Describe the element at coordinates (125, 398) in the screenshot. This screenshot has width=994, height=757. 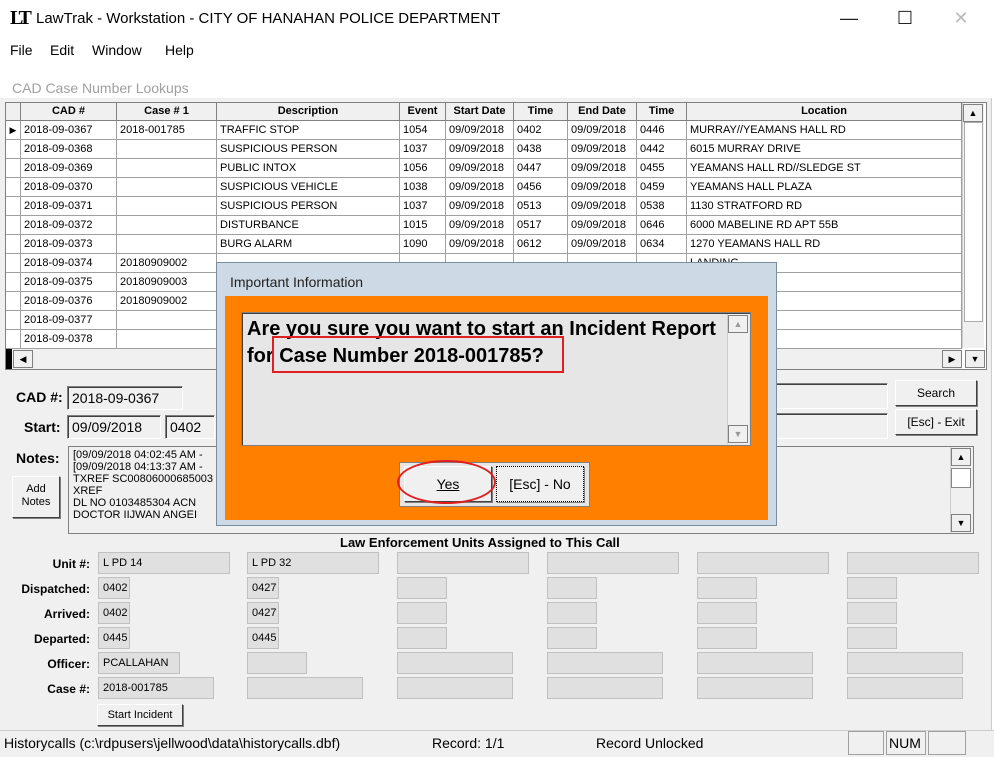
I see `cad-field: 2018-09-0367` at that location.